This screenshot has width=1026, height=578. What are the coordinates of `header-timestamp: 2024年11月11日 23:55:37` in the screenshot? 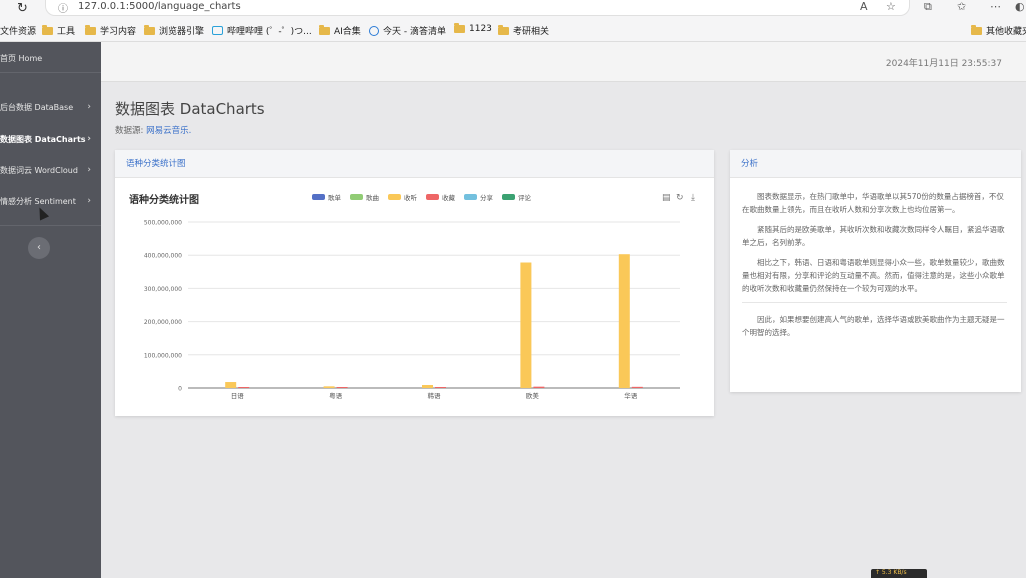 It's located at (943, 64).